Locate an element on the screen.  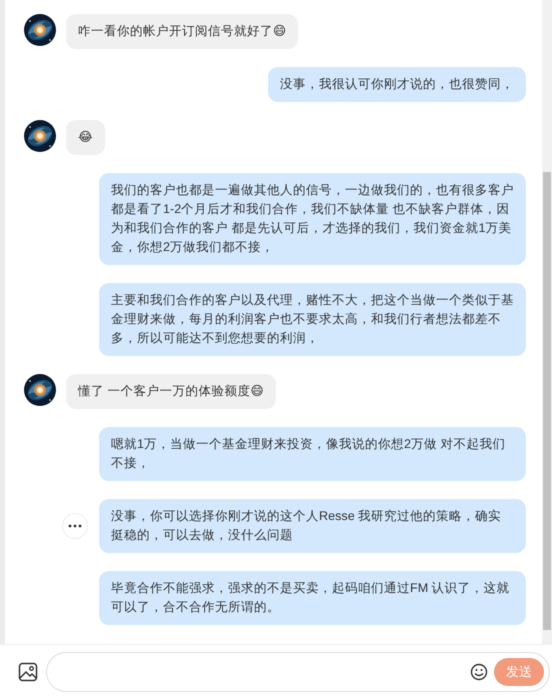
image-icon is located at coordinates (28, 672).